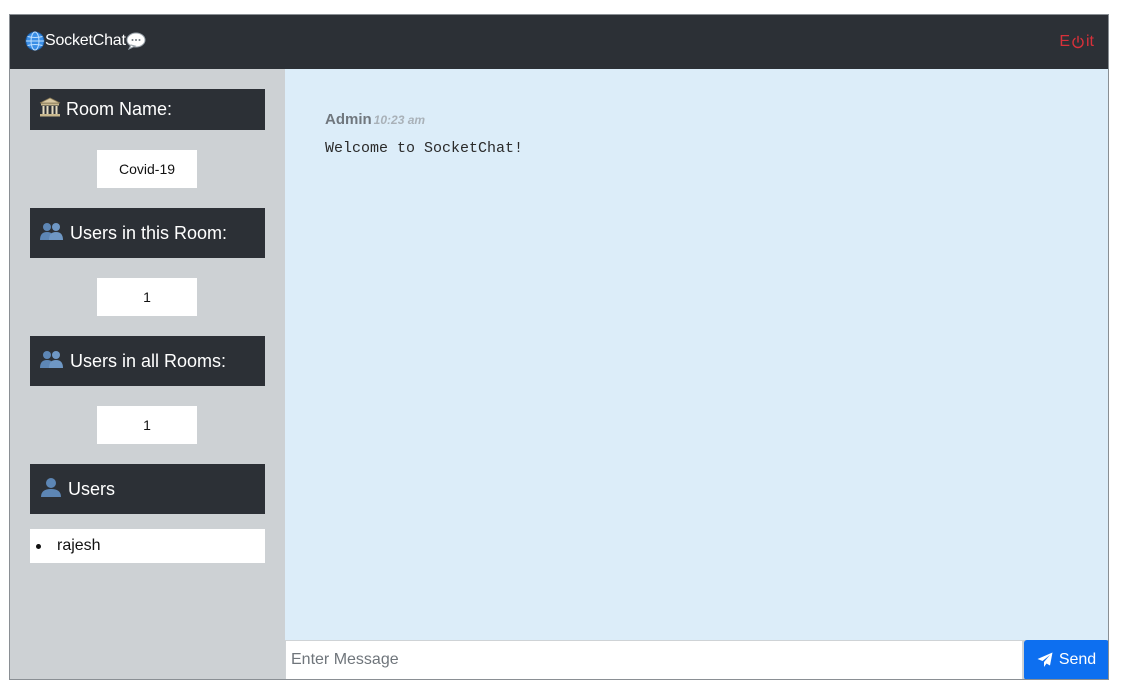 This screenshot has height=697, width=1127. I want to click on power-icon, so click(1078, 42).